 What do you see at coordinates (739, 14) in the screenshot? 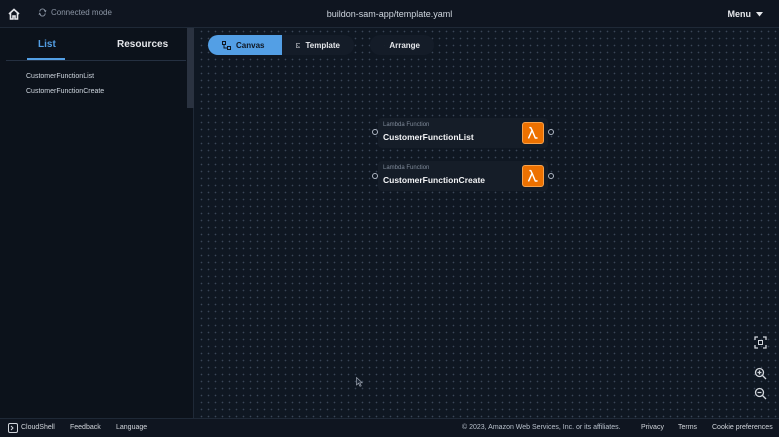
I see `menu-label: Menu` at bounding box center [739, 14].